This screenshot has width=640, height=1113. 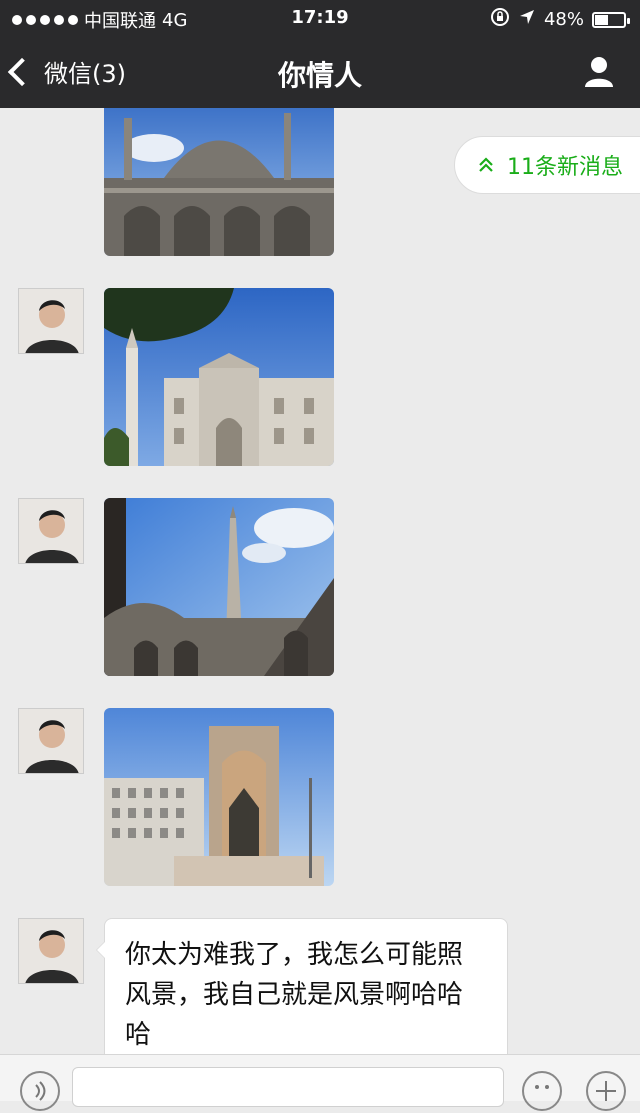 I want to click on emoji-icon, so click(x=542, y=1087).